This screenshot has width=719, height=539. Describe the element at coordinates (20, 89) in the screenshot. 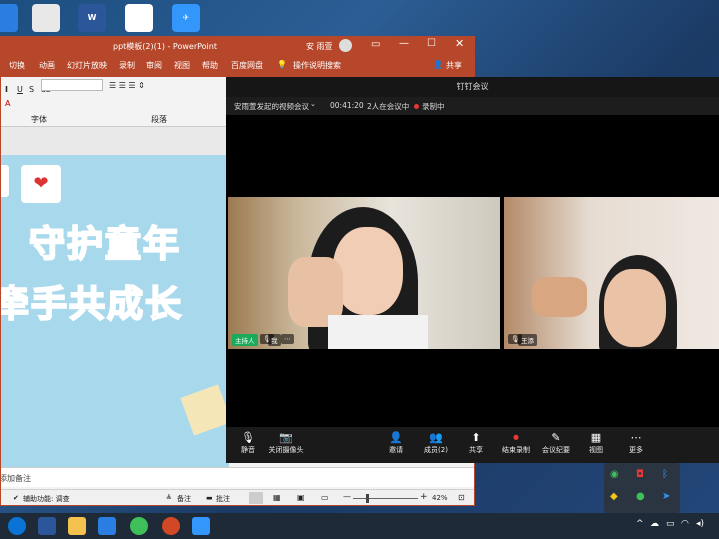

I see `underline-icon: U` at that location.